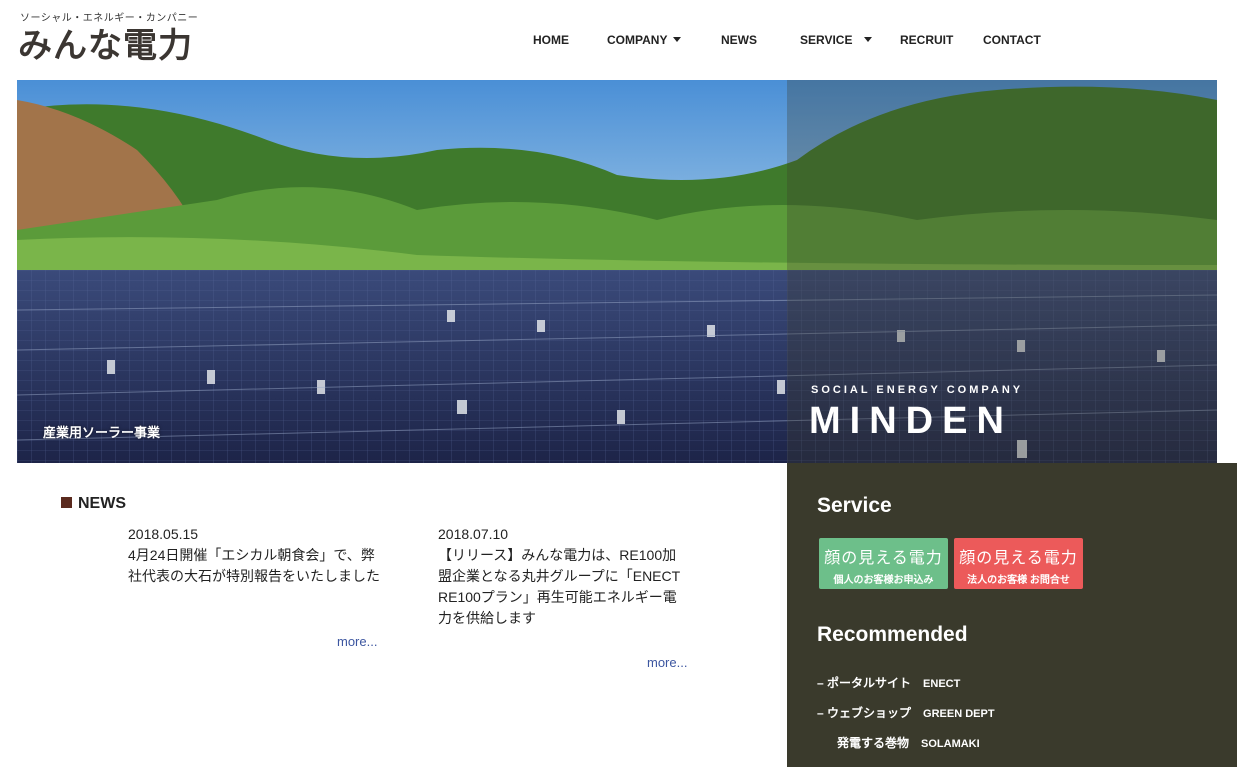 The width and height of the screenshot is (1237, 767). Describe the element at coordinates (1012, 40) in the screenshot. I see `nav-contact: CONTACT` at that location.